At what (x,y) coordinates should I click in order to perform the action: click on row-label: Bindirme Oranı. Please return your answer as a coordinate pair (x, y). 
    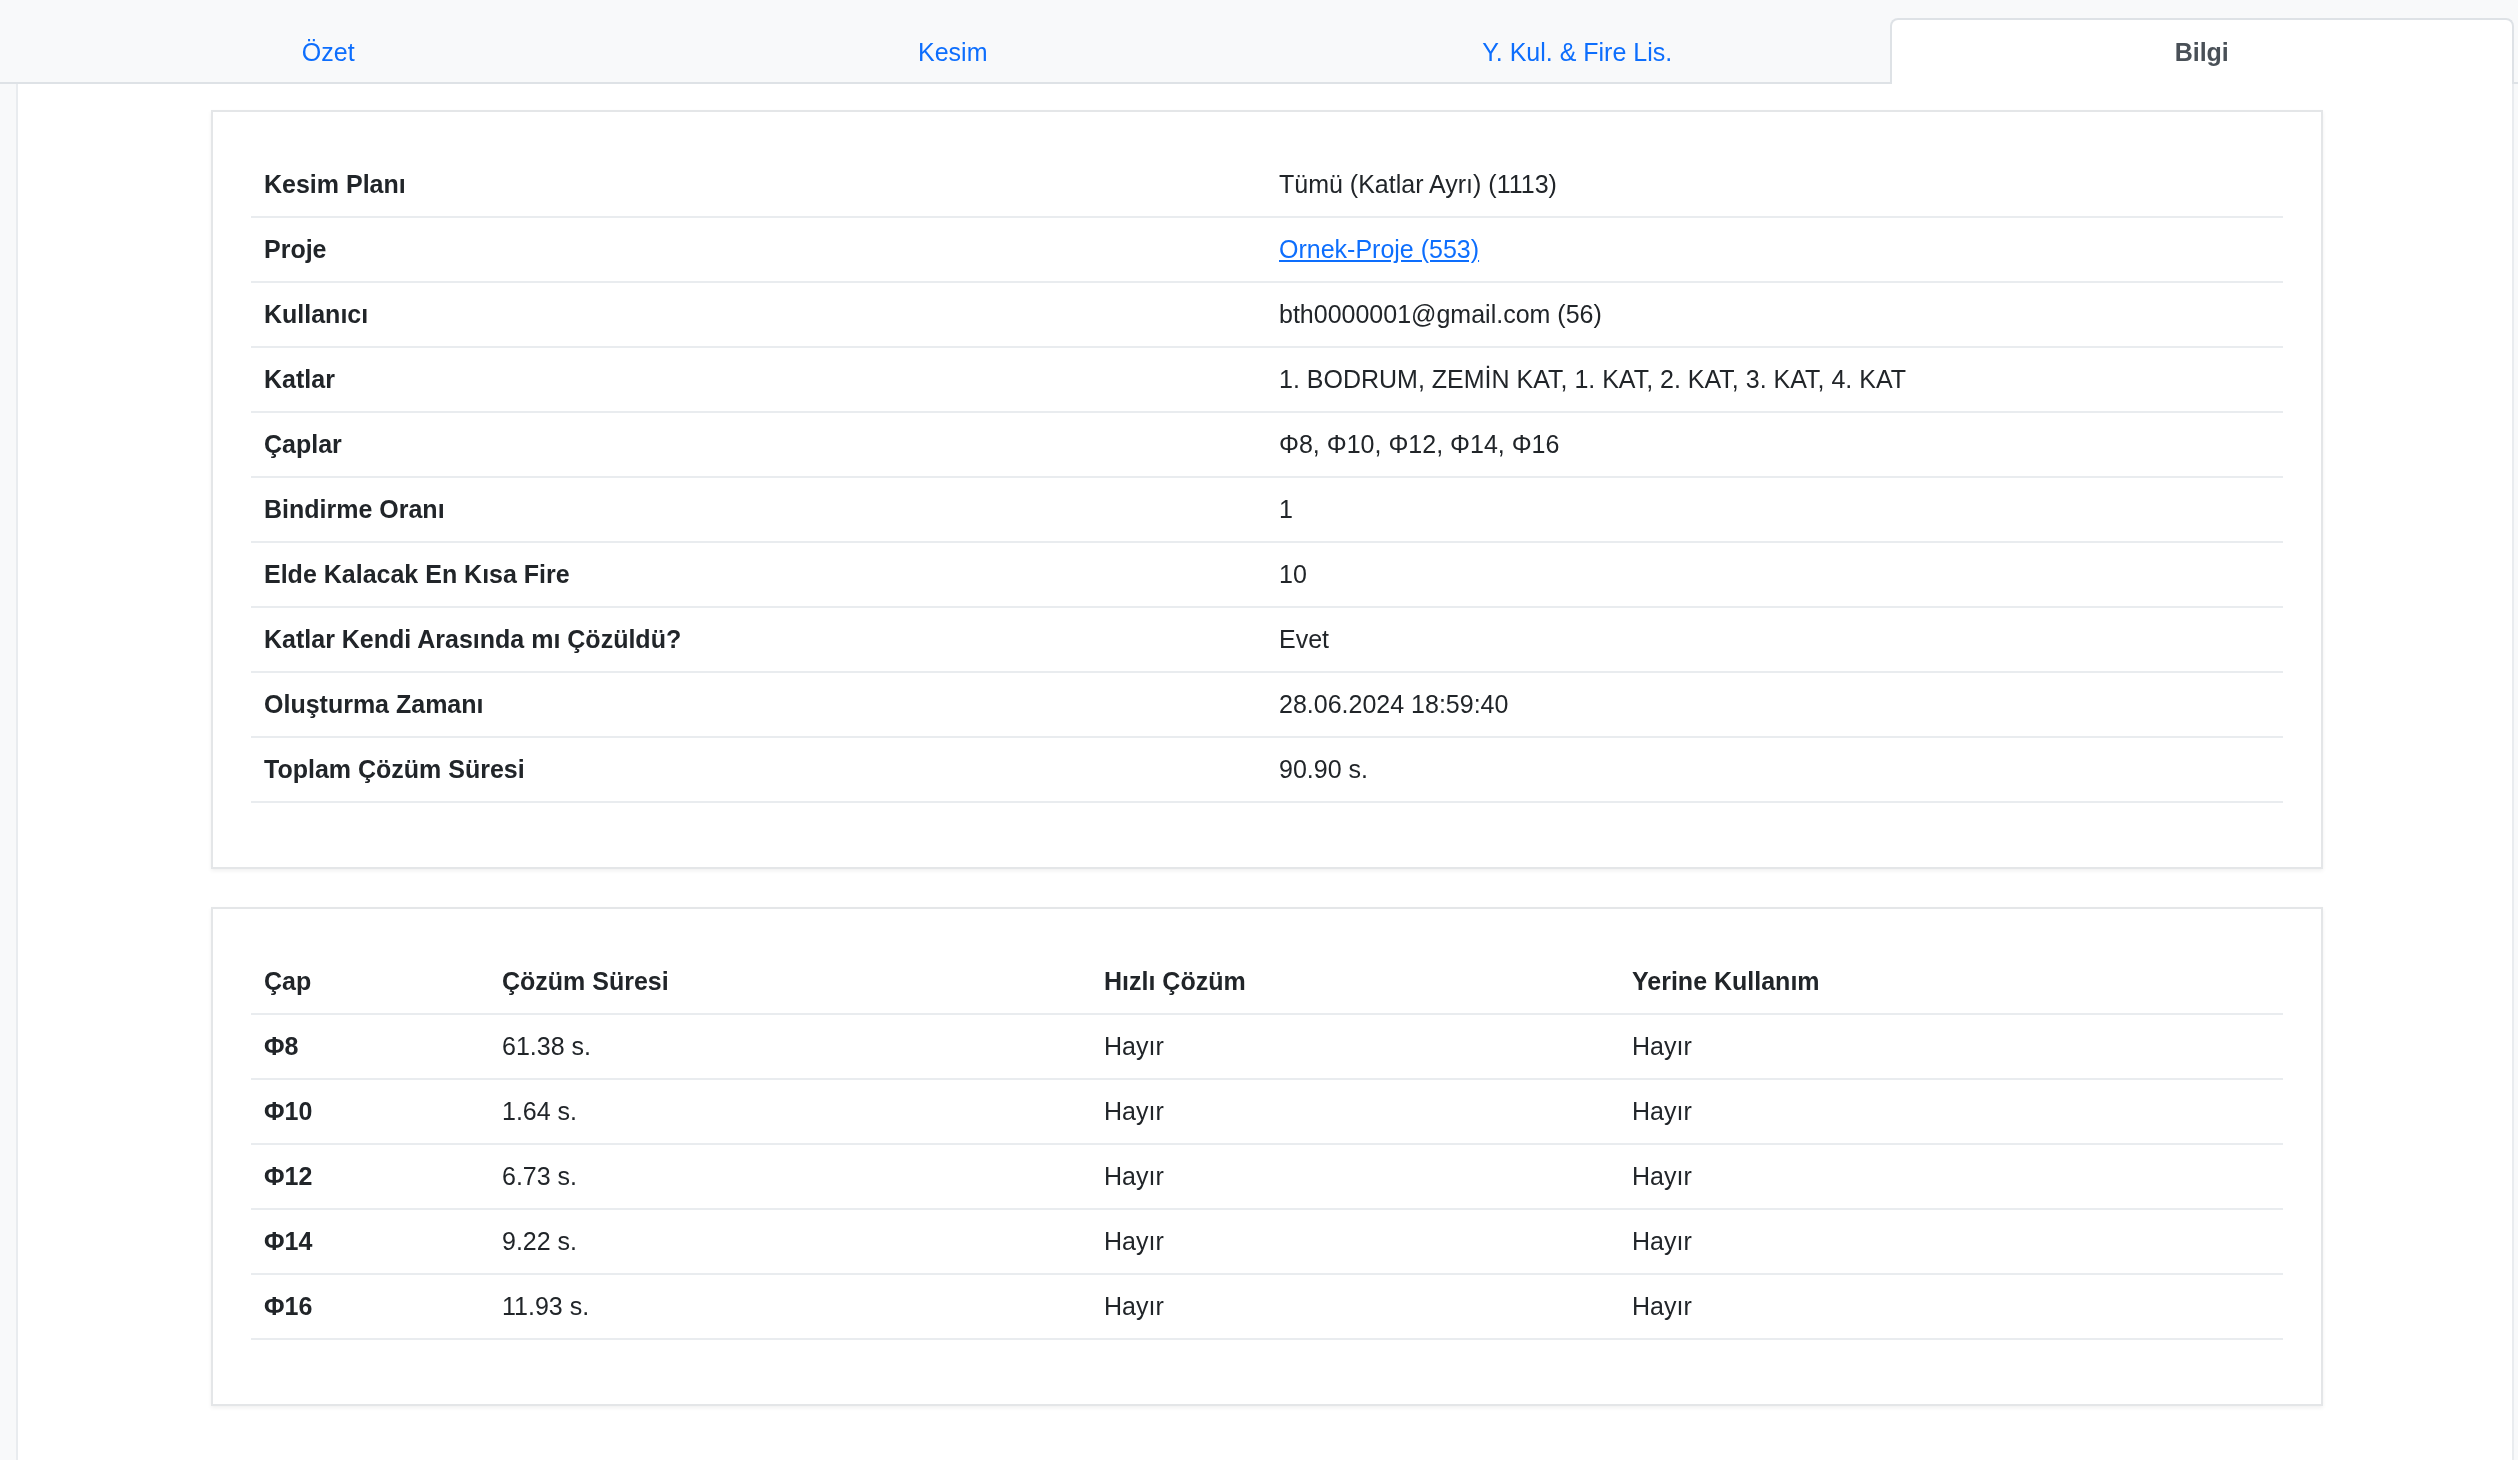
    Looking at the image, I should click on (758, 509).